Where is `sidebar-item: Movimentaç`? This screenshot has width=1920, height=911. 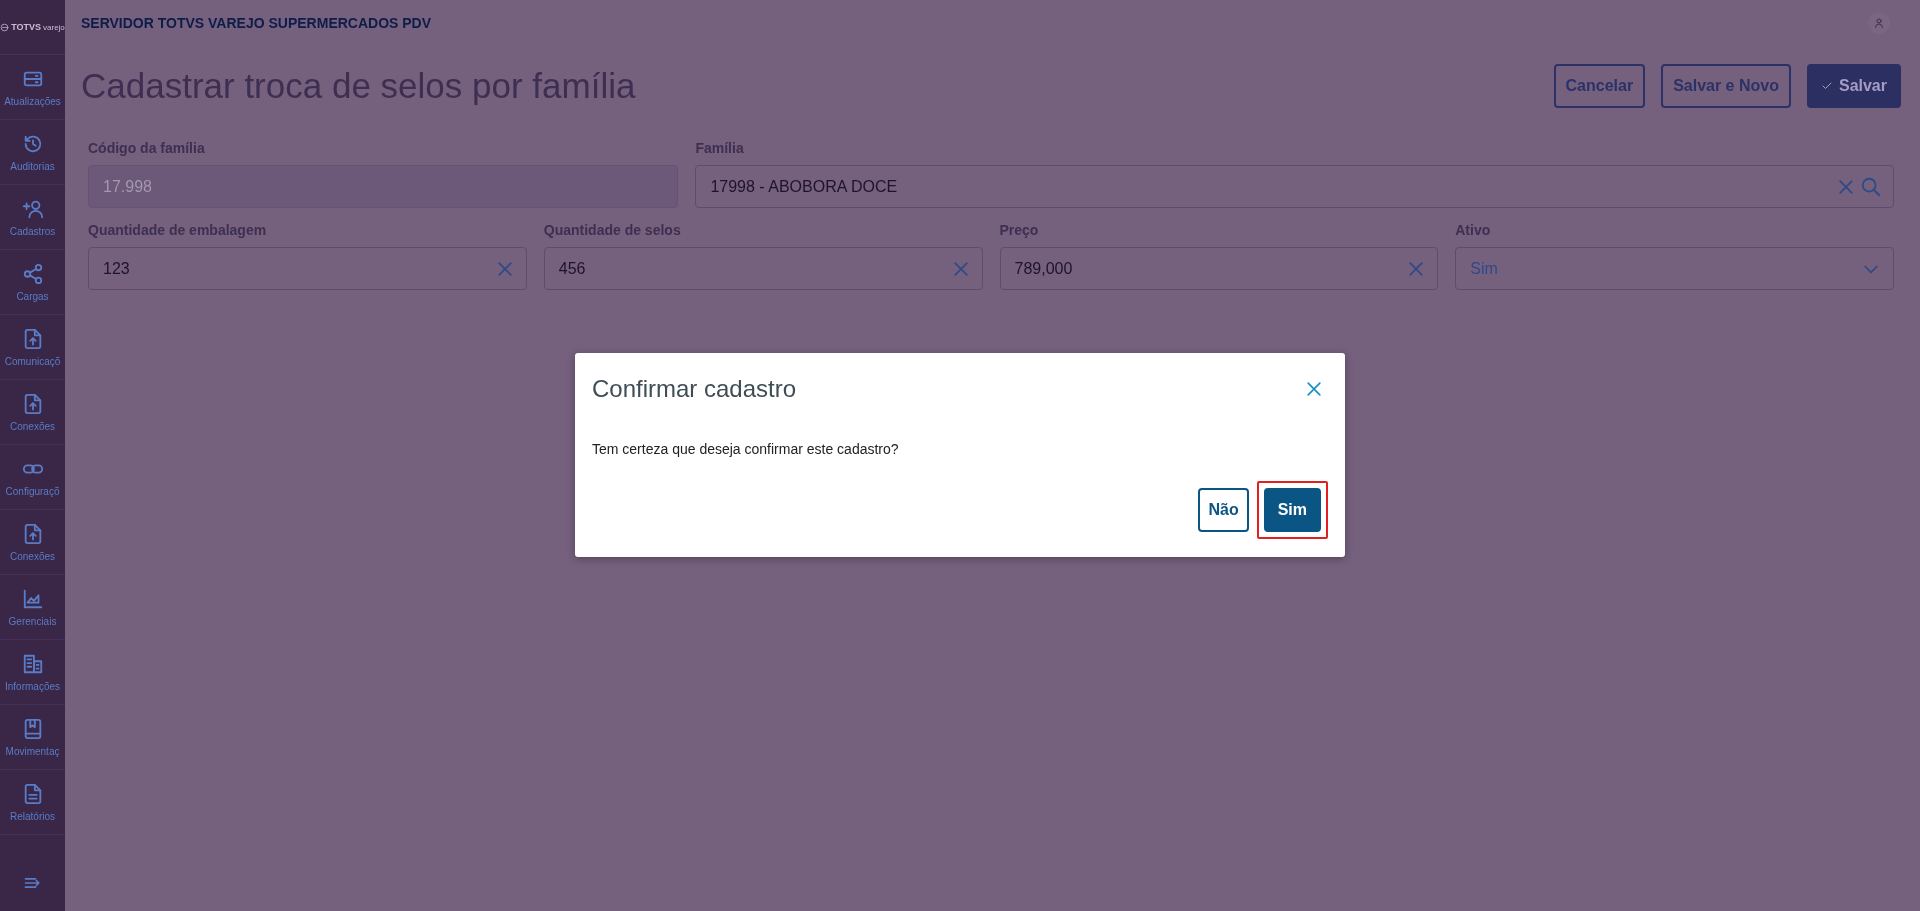 sidebar-item: Movimentaç is located at coordinates (32, 737).